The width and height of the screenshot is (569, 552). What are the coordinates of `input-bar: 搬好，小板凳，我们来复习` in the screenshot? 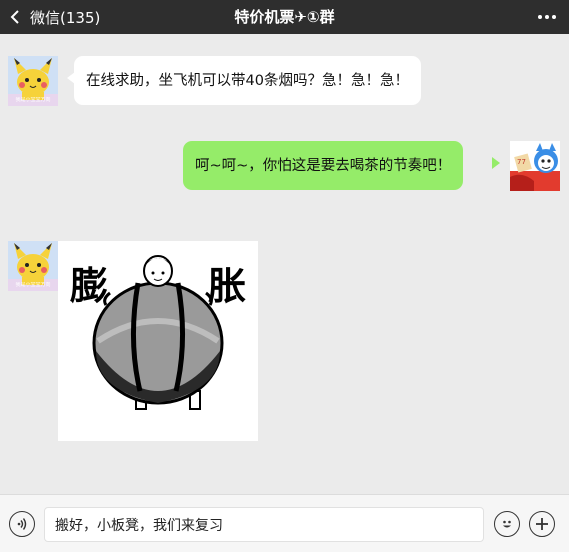 It's located at (284, 523).